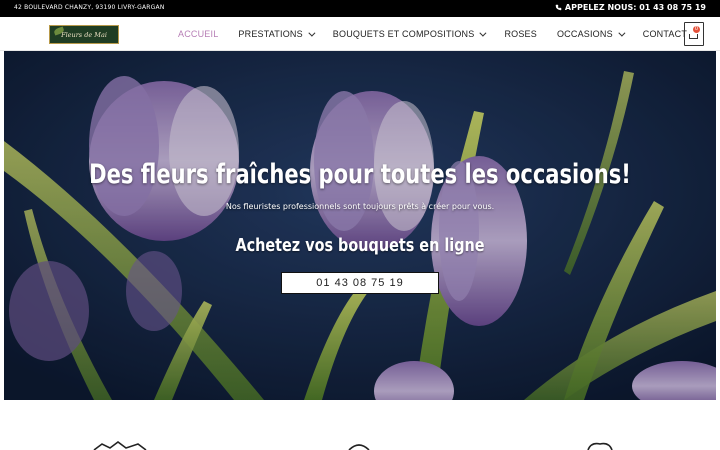 Image resolution: width=720 pixels, height=450 pixels. I want to click on features-section, so click(360, 425).